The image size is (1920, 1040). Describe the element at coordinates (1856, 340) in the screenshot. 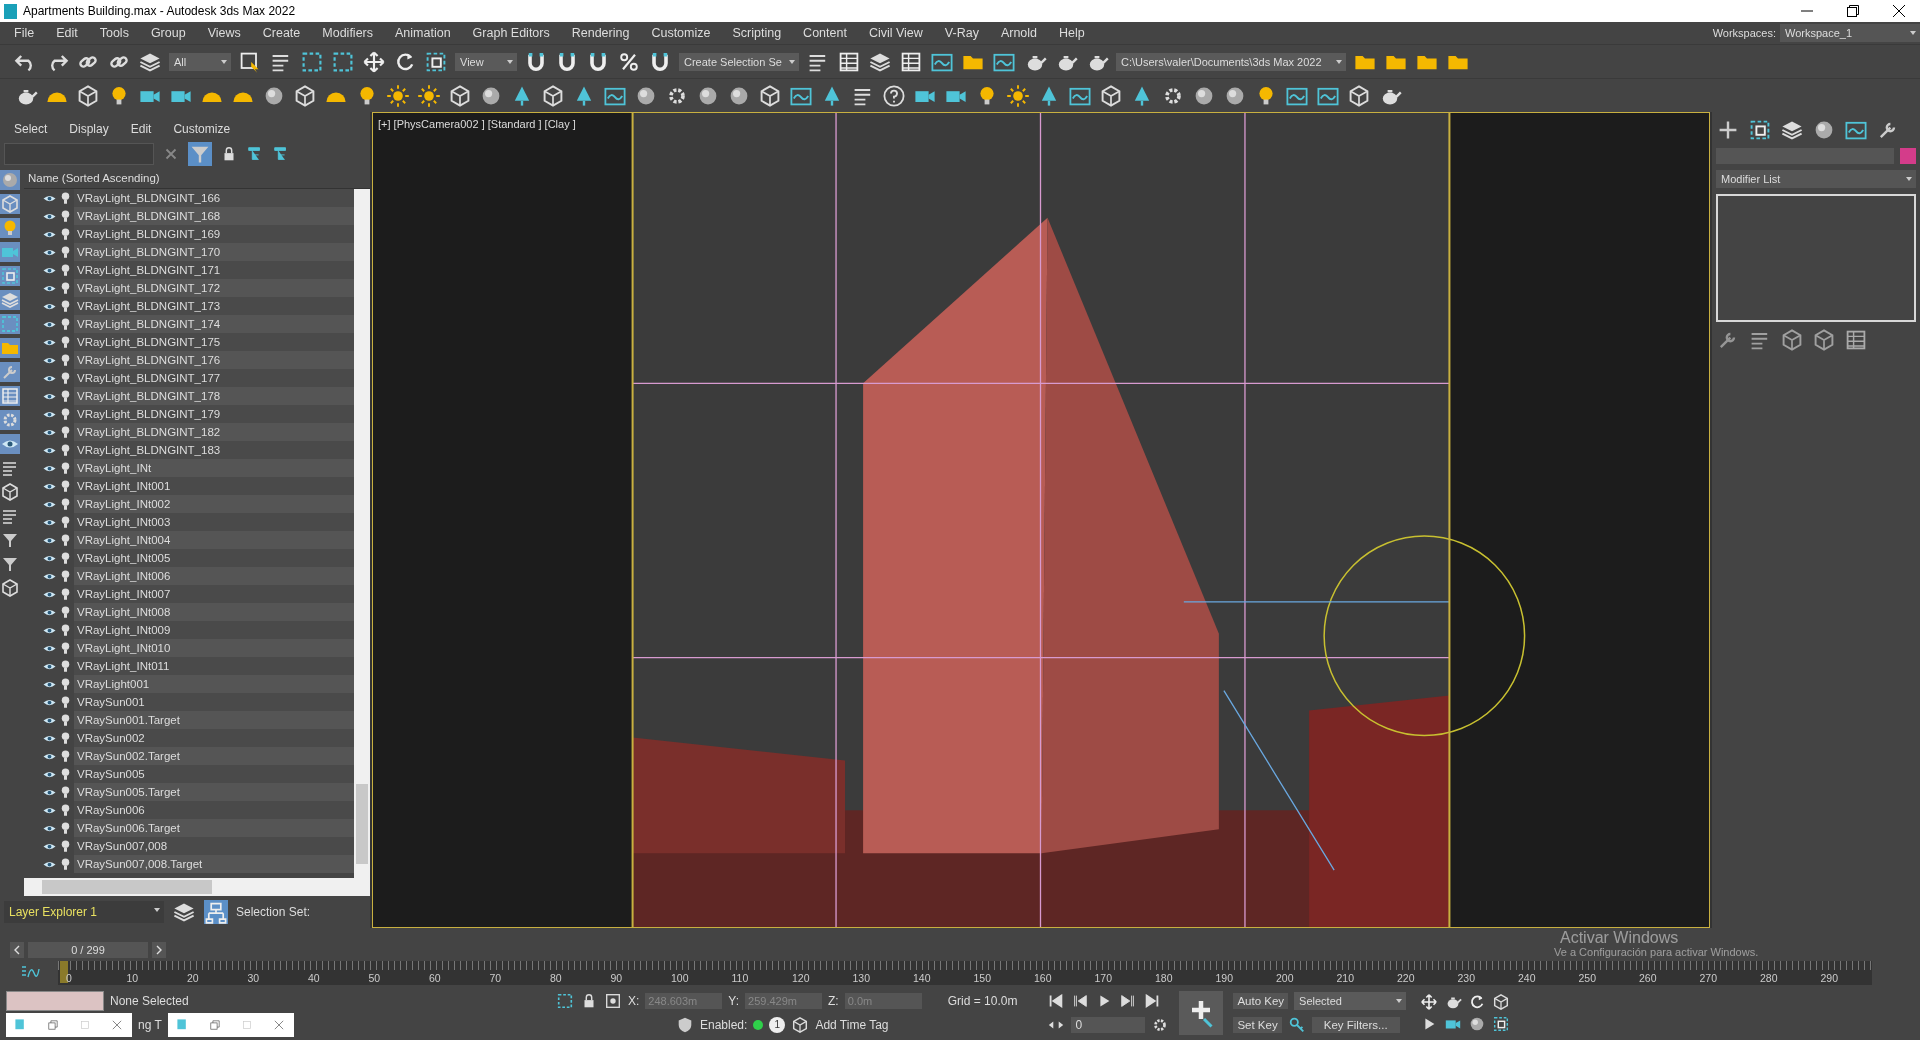

I see `table-icon` at that location.